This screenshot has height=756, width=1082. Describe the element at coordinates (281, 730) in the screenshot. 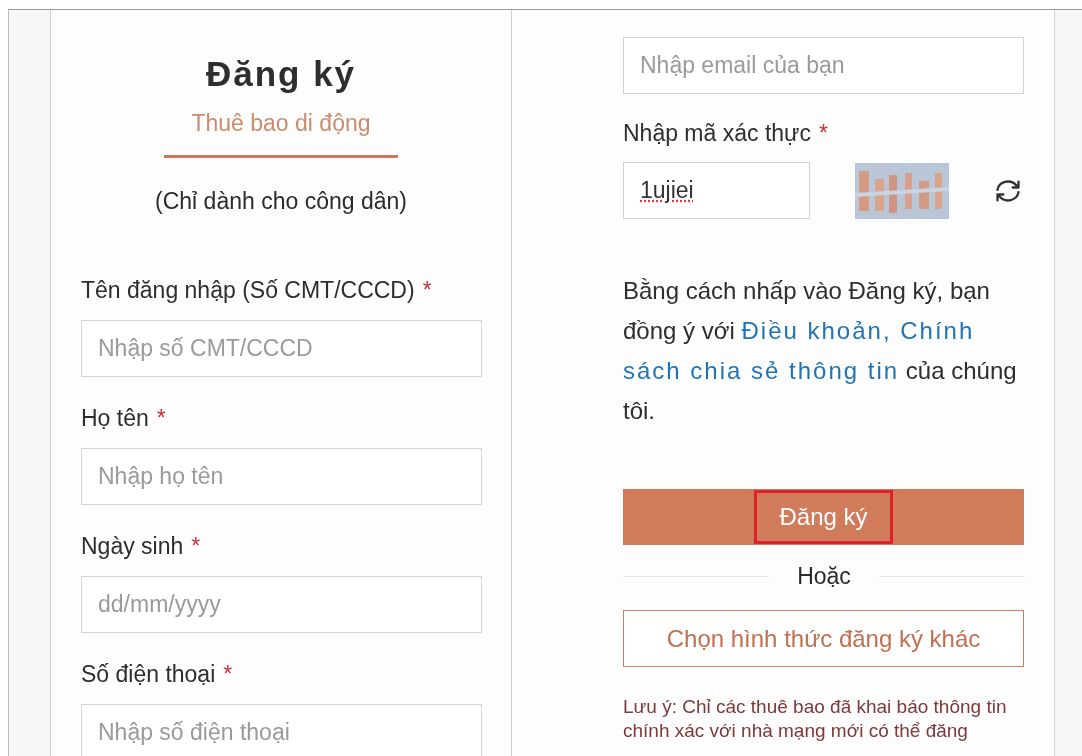

I see `input-field: Nhập số điện thoại` at that location.